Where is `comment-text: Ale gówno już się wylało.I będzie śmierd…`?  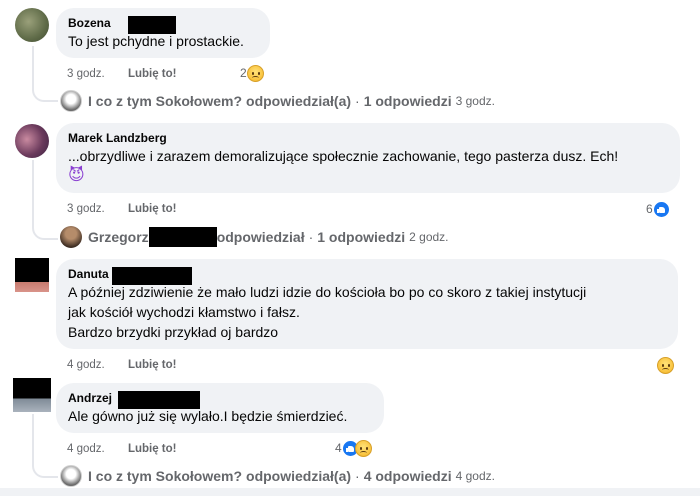 comment-text: Ale gówno już się wylało.I będzie śmierd… is located at coordinates (208, 416).